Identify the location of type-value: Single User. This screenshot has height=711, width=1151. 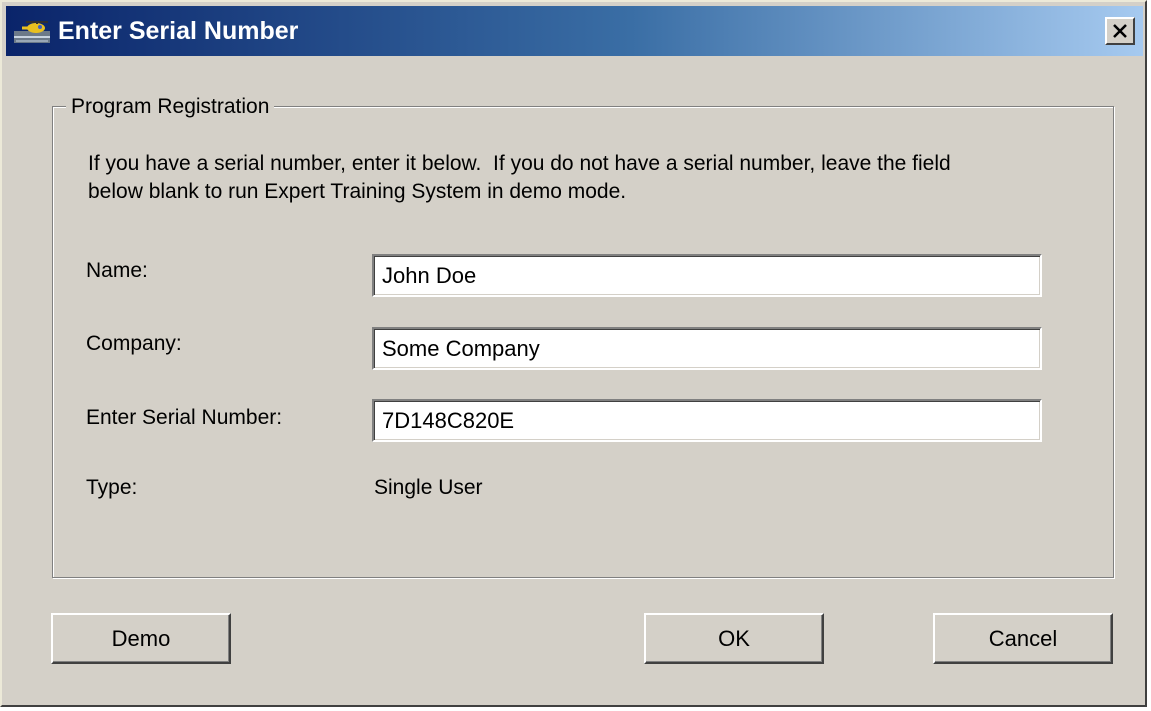
(428, 487).